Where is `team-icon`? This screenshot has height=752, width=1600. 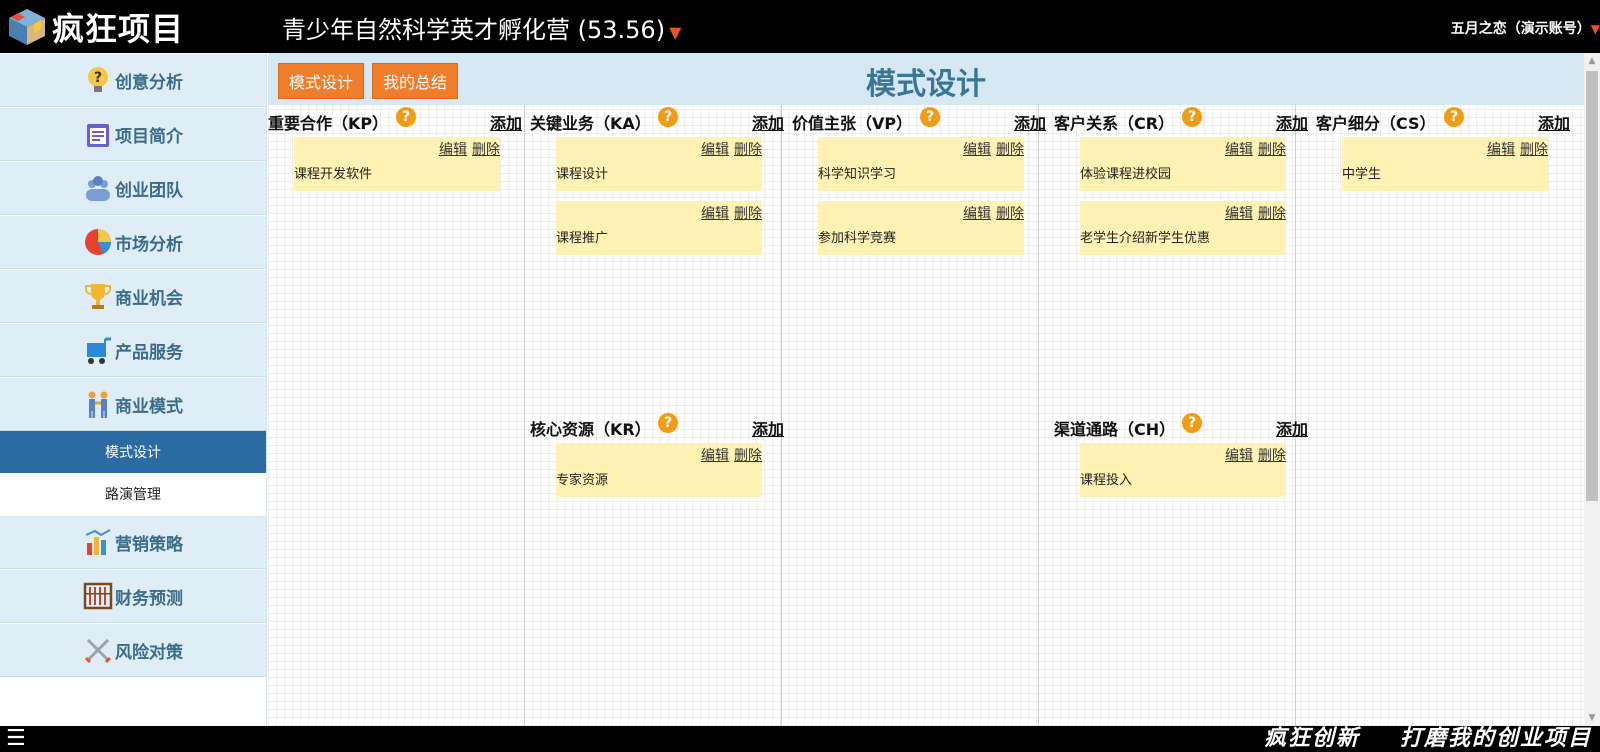 team-icon is located at coordinates (98, 188).